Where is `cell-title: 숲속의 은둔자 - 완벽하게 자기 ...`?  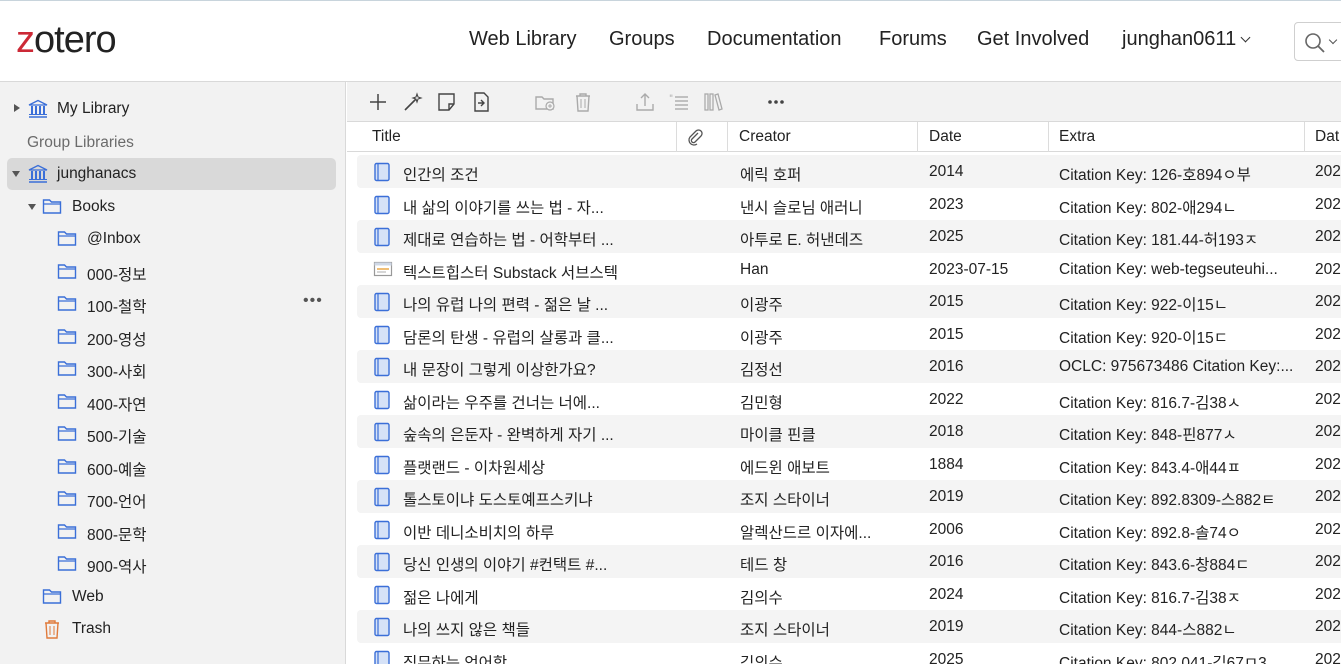 cell-title: 숲속의 은둔자 - 완벽하게 자기 ... is located at coordinates (508, 435).